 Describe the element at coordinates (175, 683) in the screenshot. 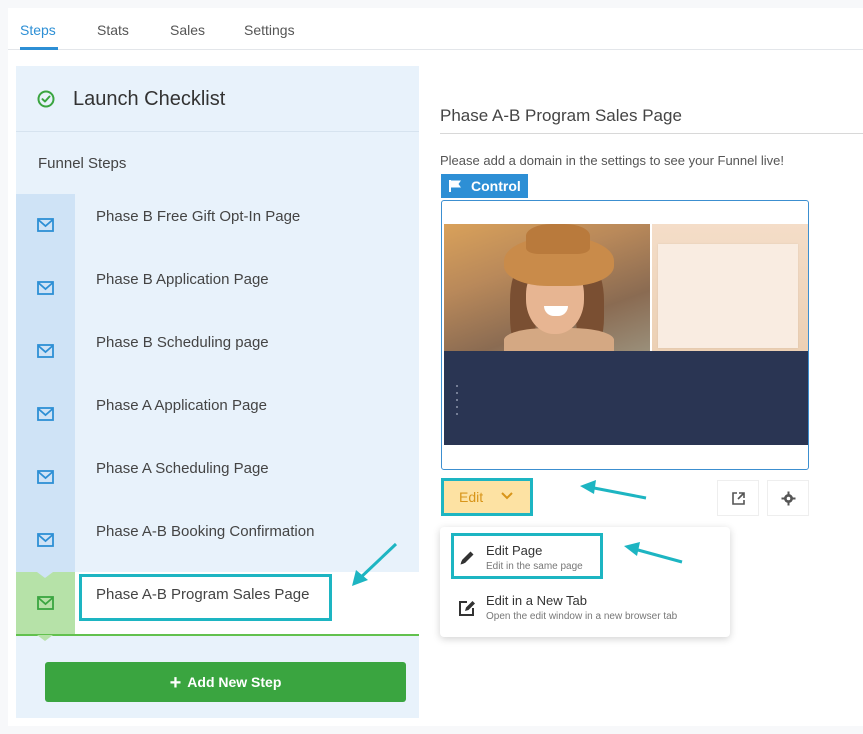

I see `plus-icon: +` at that location.